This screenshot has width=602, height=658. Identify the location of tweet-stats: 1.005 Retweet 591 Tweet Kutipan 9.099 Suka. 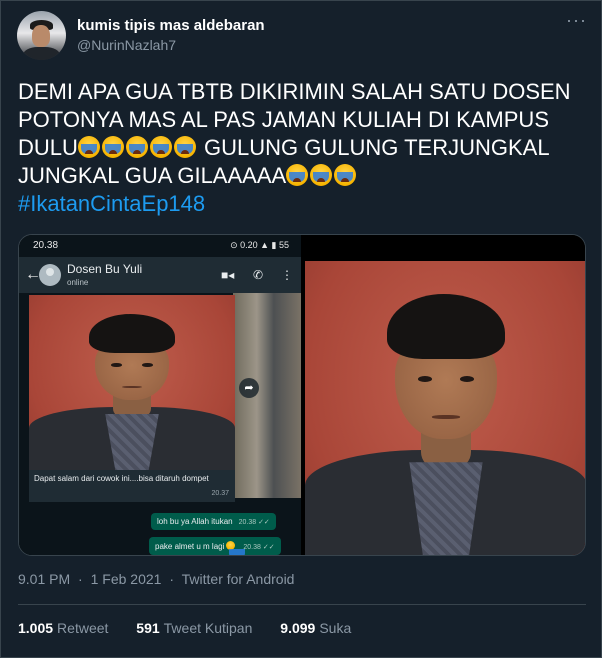
(196, 628).